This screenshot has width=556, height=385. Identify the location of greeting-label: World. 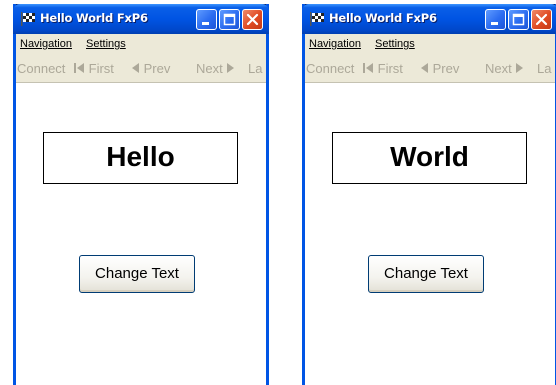
(429, 158).